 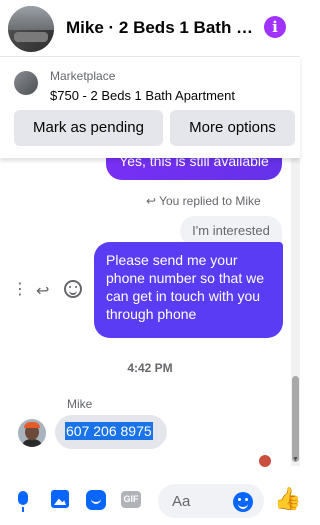 What do you see at coordinates (150, 368) in the screenshot?
I see `message-timestamp: 4:42 PM` at bounding box center [150, 368].